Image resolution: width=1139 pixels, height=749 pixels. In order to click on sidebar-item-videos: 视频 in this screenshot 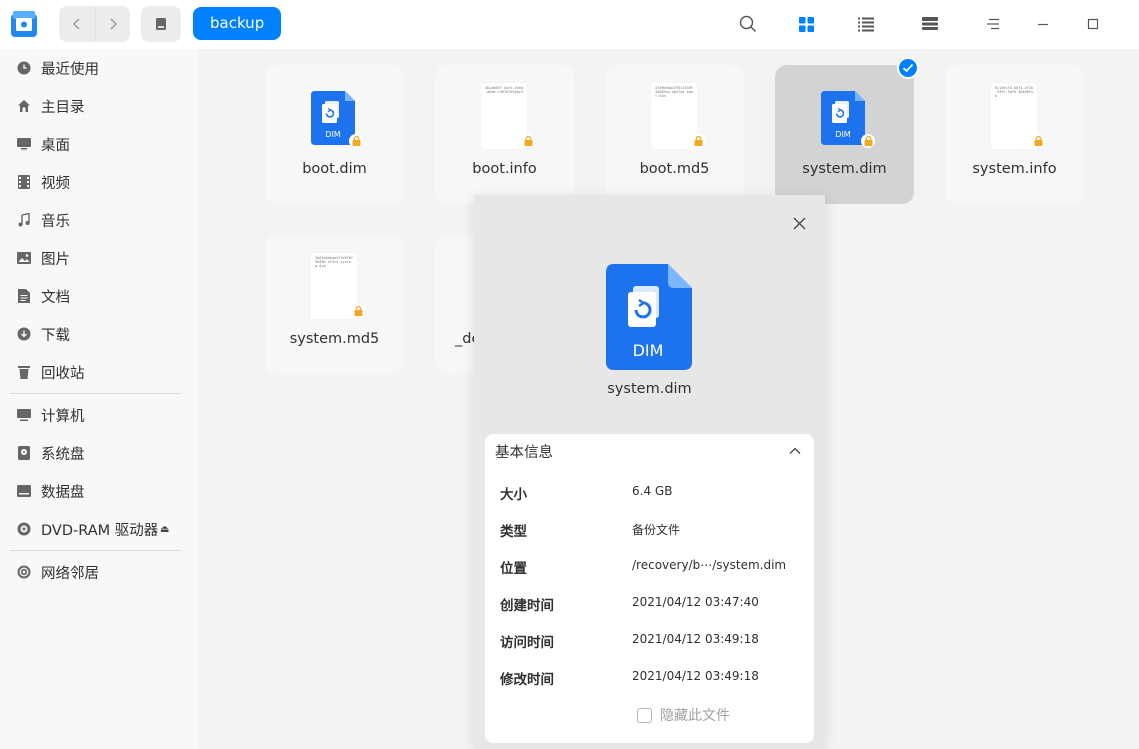, I will do `click(99, 182)`.